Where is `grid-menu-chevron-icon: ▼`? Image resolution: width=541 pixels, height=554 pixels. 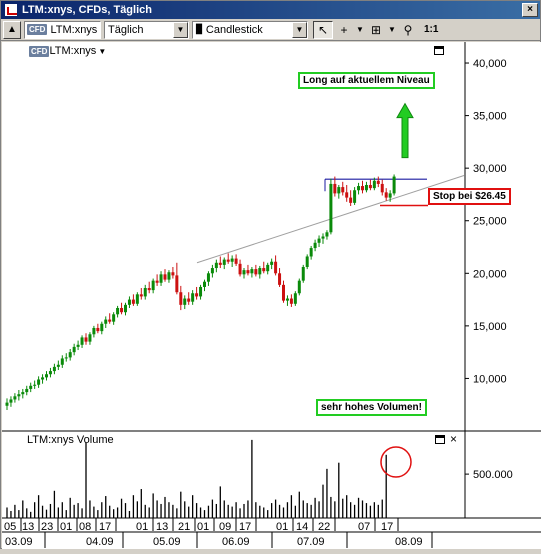
grid-menu-chevron-icon: ▼ is located at coordinates (392, 30).